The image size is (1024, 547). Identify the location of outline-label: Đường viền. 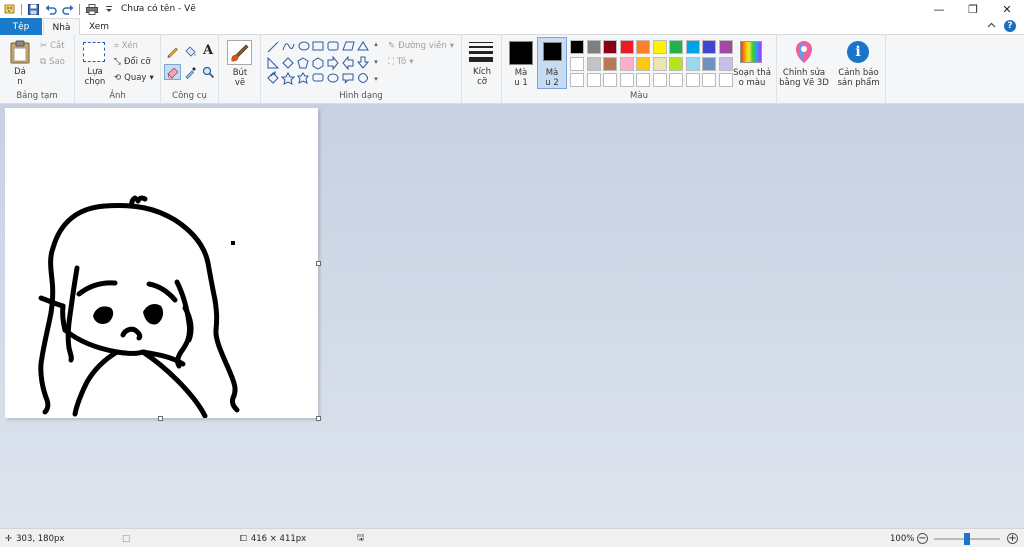
(422, 46).